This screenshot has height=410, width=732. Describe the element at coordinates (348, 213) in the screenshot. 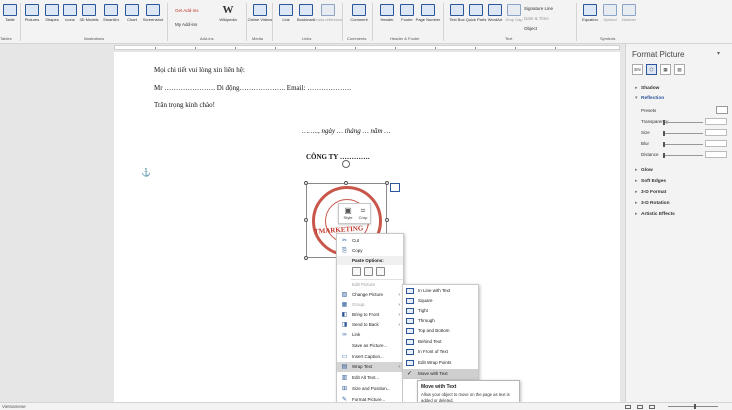

I see `style-button: ▣ Style` at that location.